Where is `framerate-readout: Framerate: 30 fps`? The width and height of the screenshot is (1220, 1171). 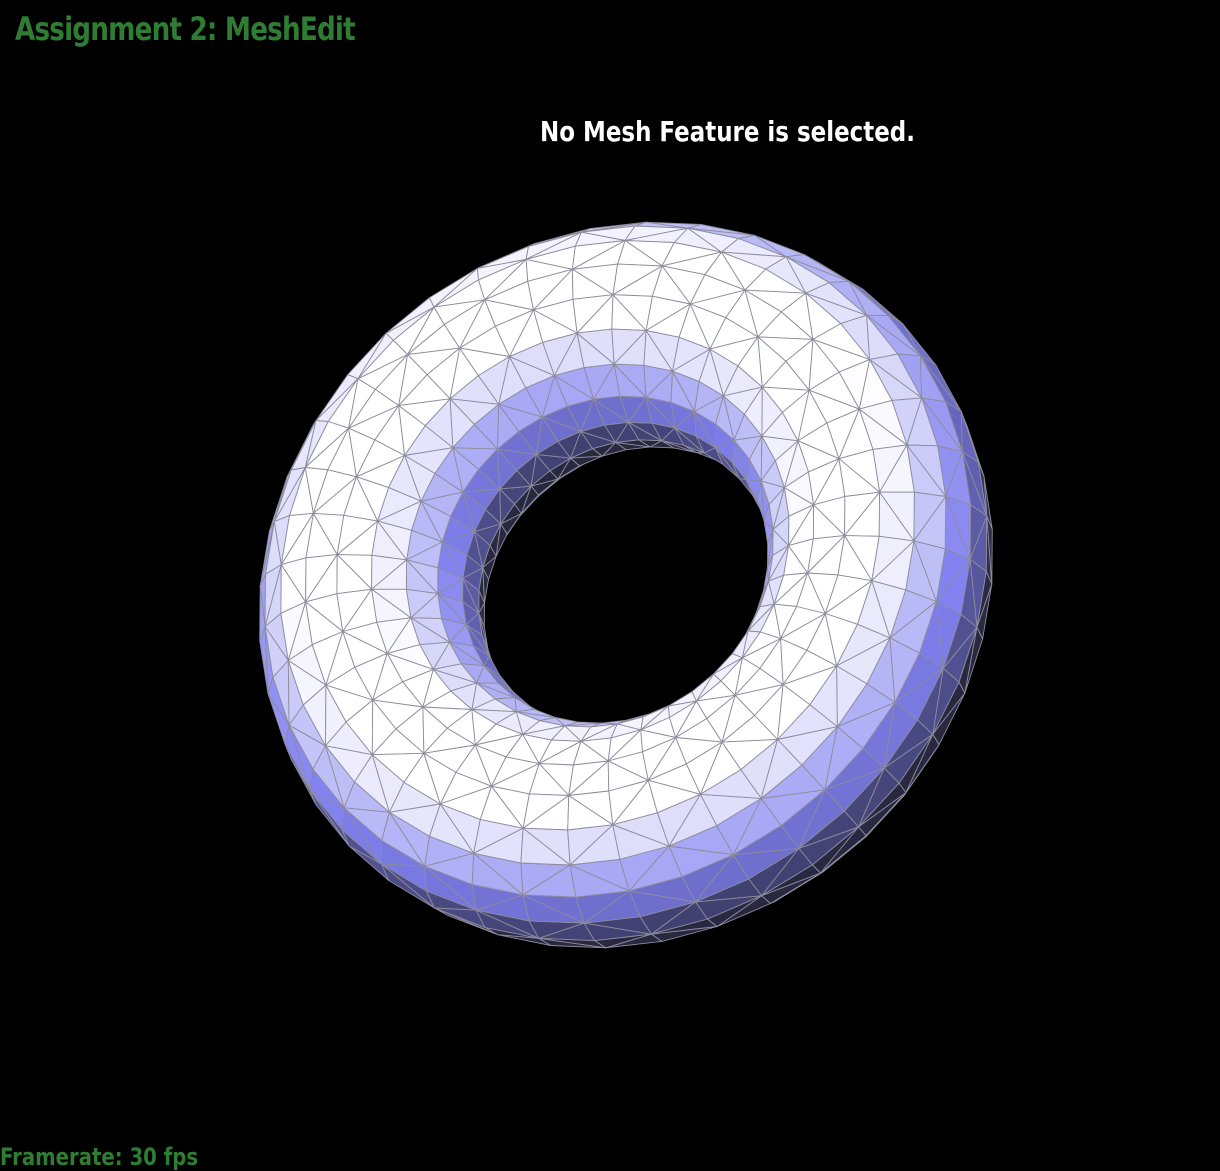
framerate-readout: Framerate: 30 fps is located at coordinates (99, 1157).